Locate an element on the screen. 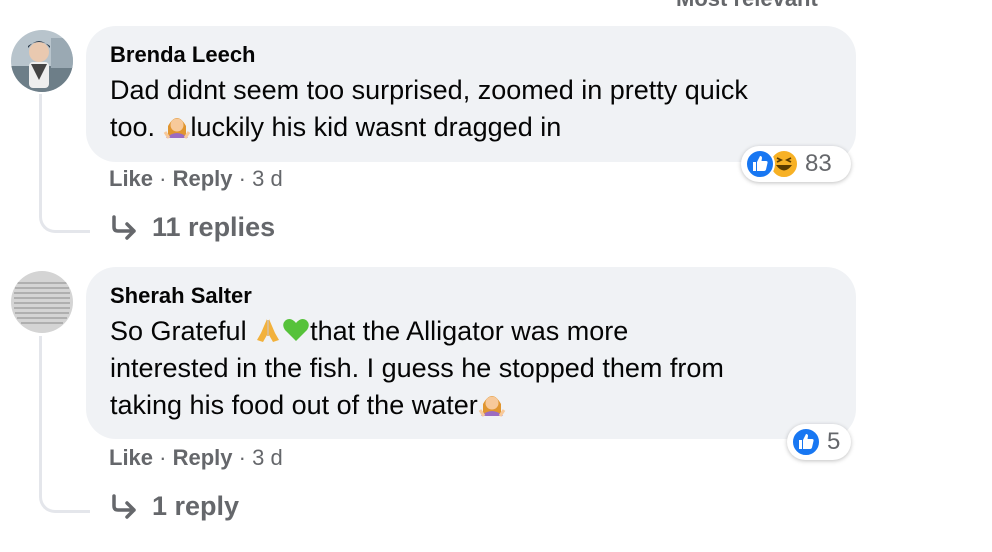 This screenshot has width=992, height=552. reaction-count: 5 is located at coordinates (834, 441).